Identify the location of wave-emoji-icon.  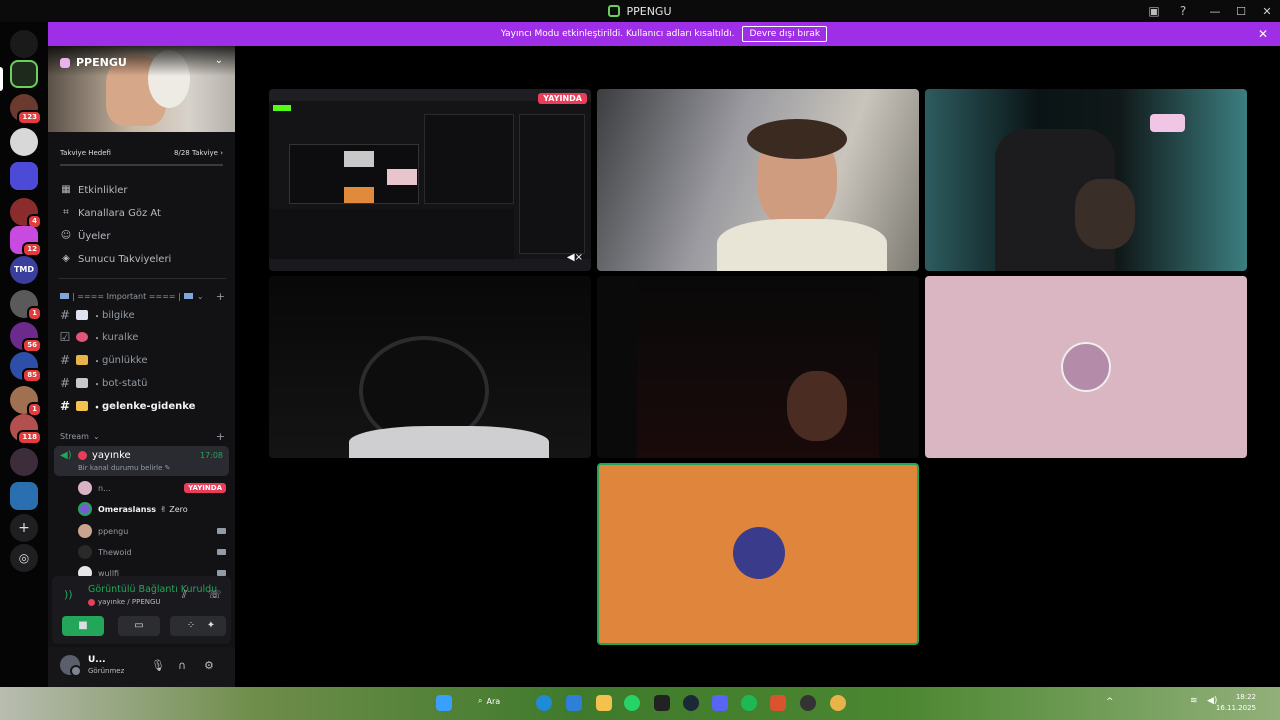
(82, 406).